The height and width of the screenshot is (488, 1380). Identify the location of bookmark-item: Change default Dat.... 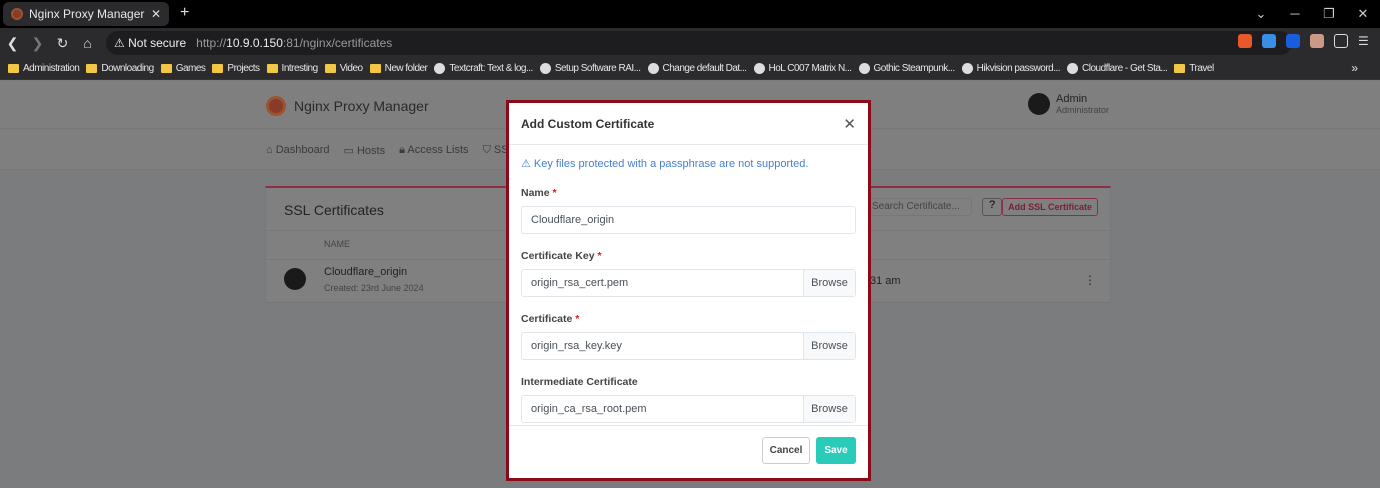
(697, 68).